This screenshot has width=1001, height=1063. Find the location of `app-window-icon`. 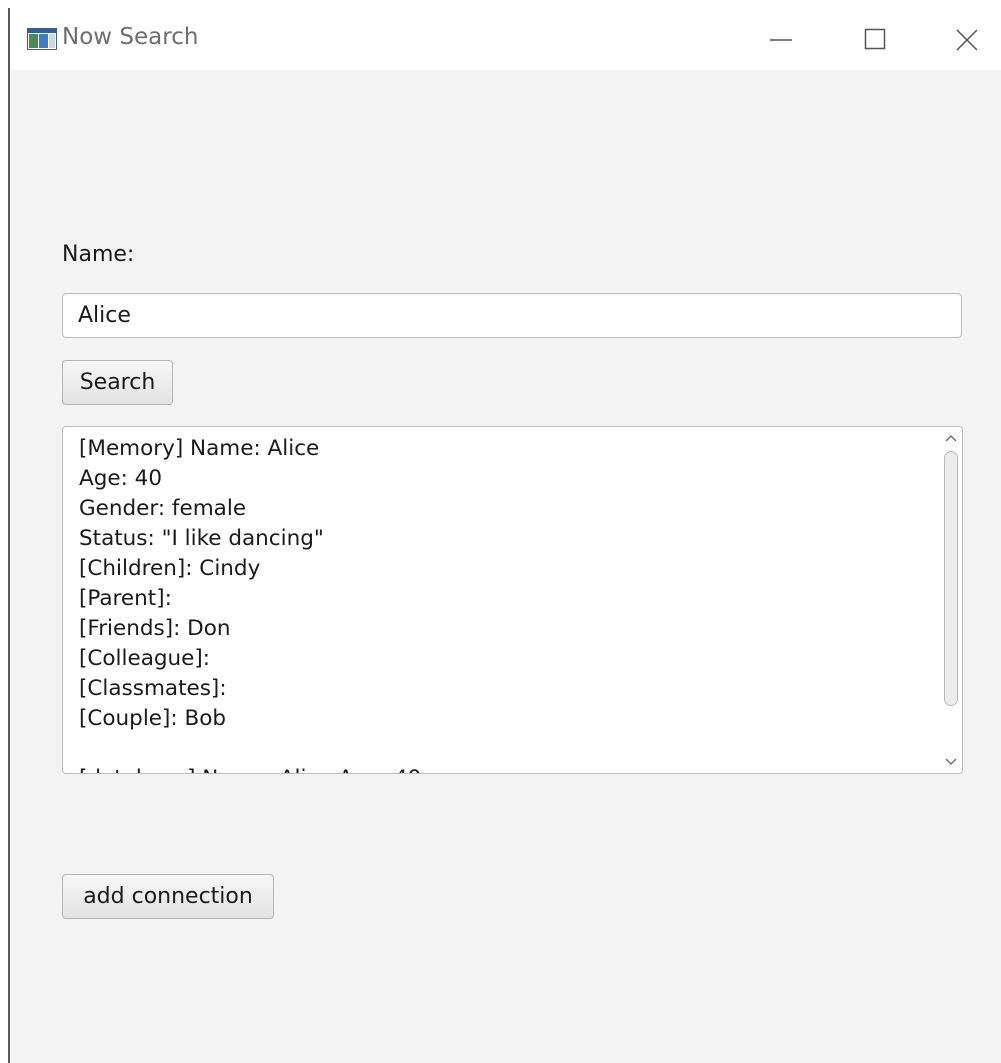

app-window-icon is located at coordinates (42, 39).